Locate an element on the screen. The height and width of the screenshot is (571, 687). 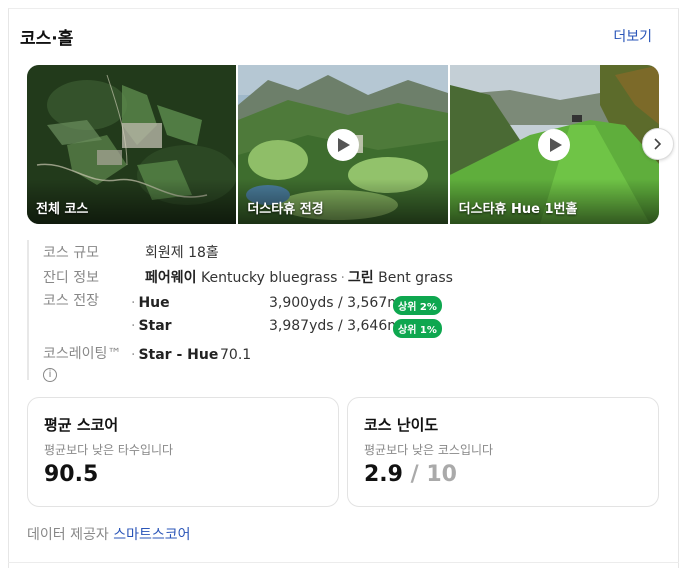
gallery-item-course-map: 전체 코스 is located at coordinates (132, 144).